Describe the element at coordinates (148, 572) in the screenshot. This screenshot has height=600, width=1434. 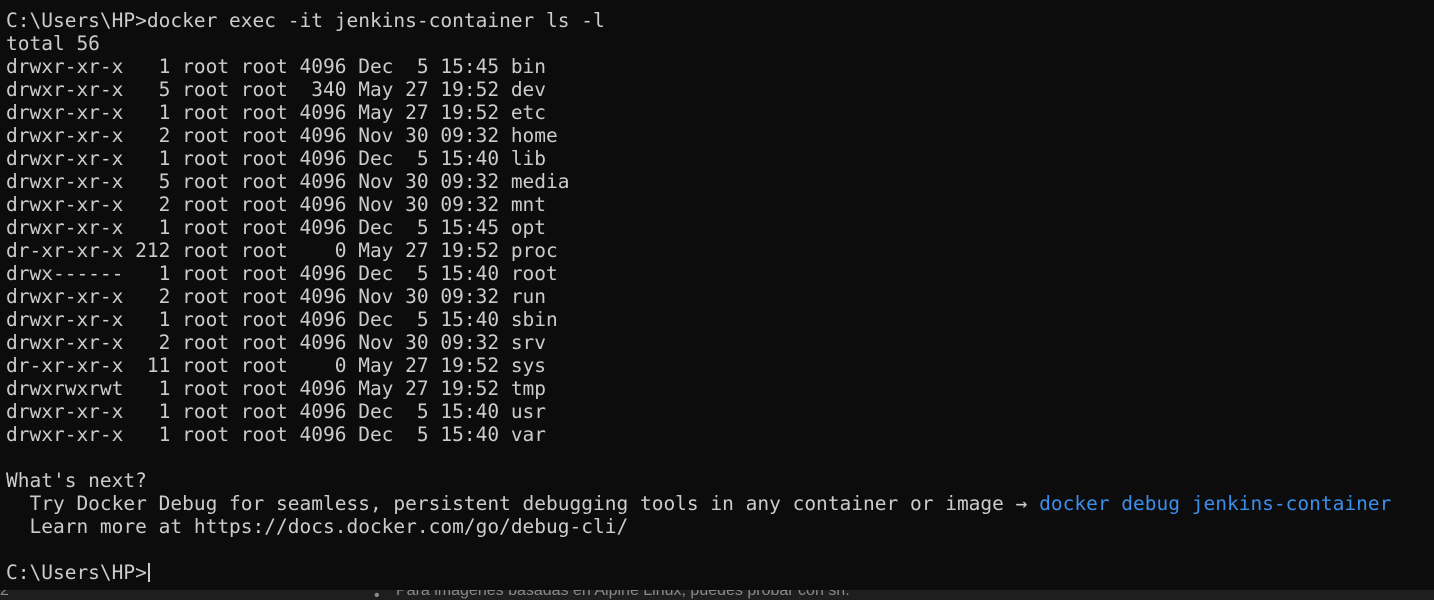
I see `text-cursor` at that location.